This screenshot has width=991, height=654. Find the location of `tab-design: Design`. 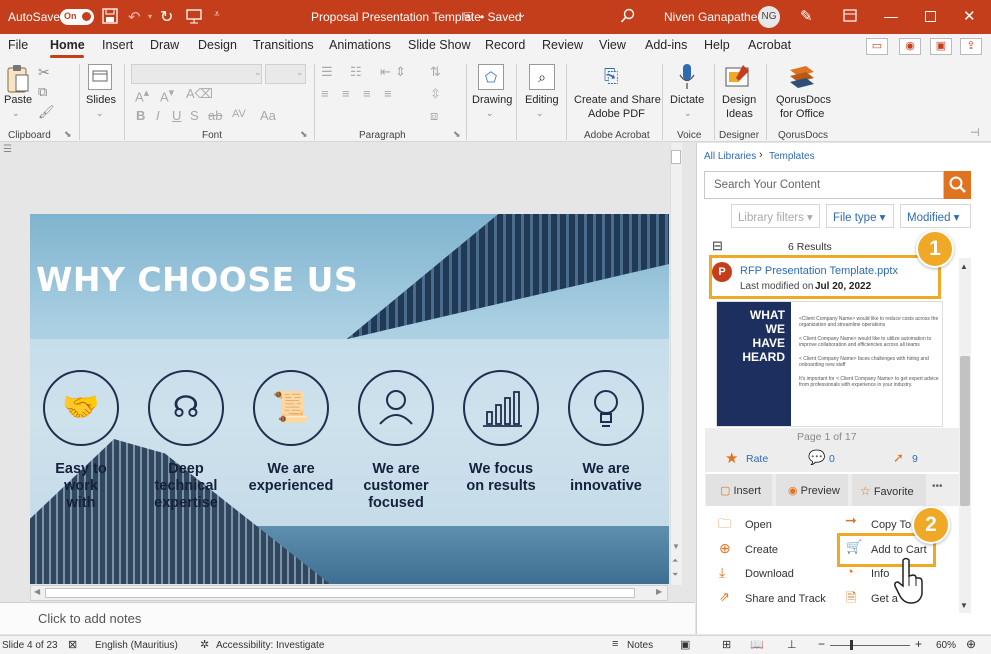

tab-design: Design is located at coordinates (217, 45).